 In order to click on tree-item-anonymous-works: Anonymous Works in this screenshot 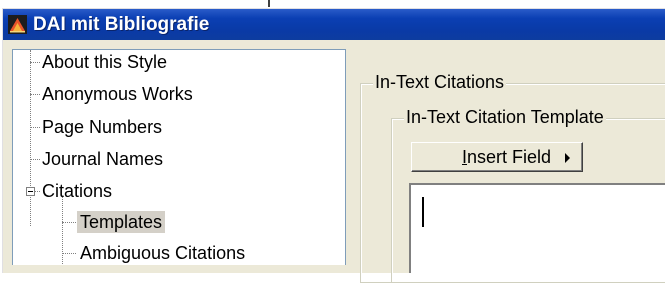, I will do `click(178, 95)`.